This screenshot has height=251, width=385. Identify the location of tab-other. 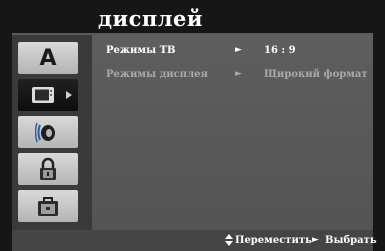
(48, 206).